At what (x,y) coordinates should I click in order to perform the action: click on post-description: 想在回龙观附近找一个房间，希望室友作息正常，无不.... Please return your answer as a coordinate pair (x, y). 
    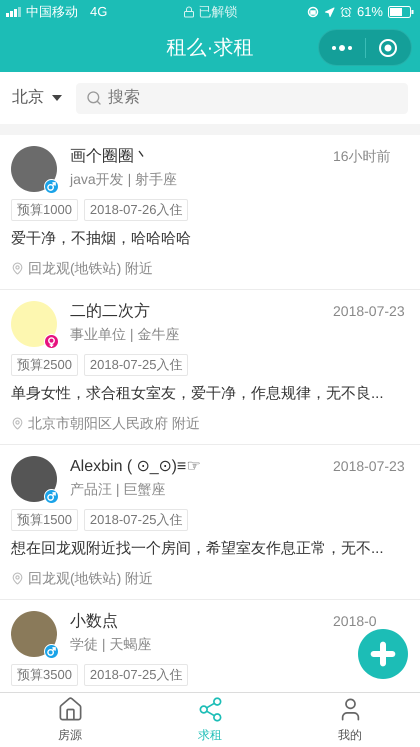
    Looking at the image, I should click on (198, 549).